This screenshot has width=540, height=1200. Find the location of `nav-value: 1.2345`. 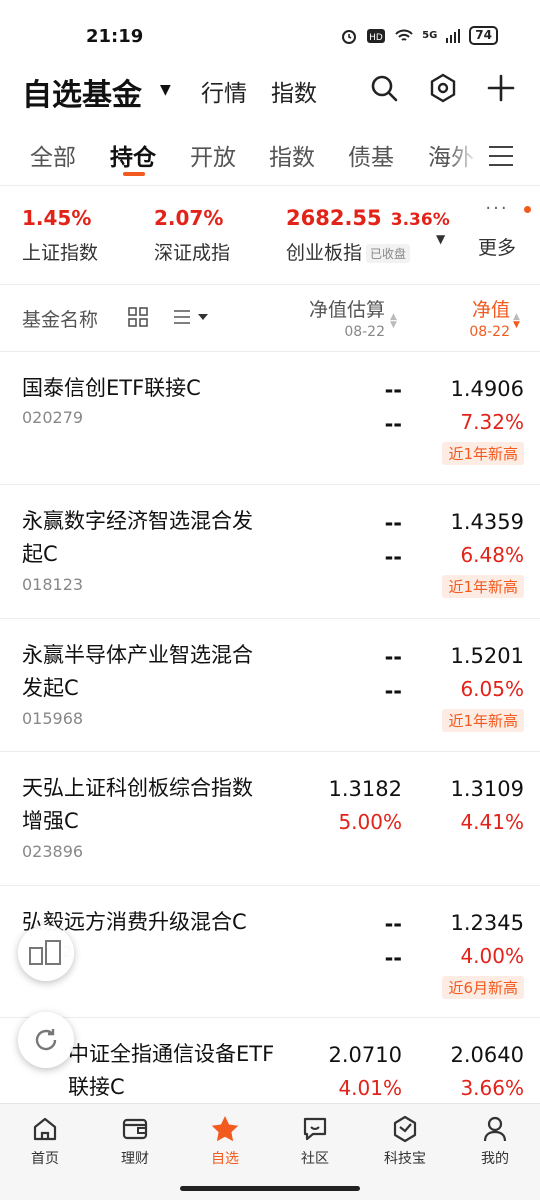

nav-value: 1.2345 is located at coordinates (487, 923).